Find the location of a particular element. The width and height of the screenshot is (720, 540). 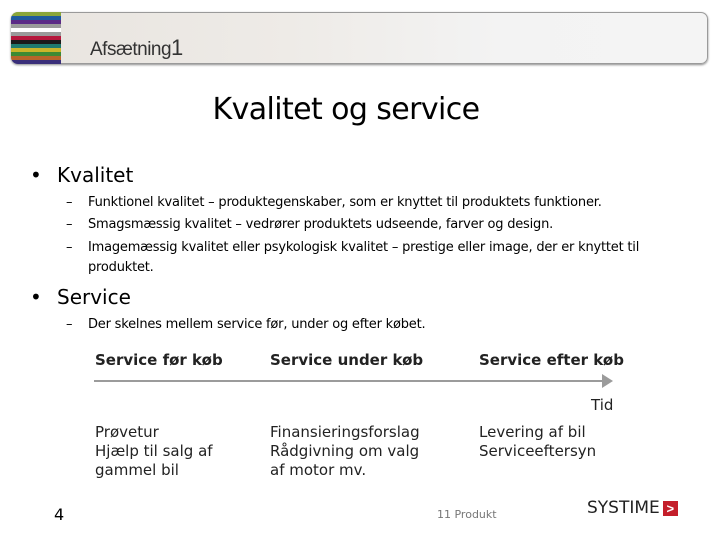

header-banner: Afsætning1 is located at coordinates (359, 38).